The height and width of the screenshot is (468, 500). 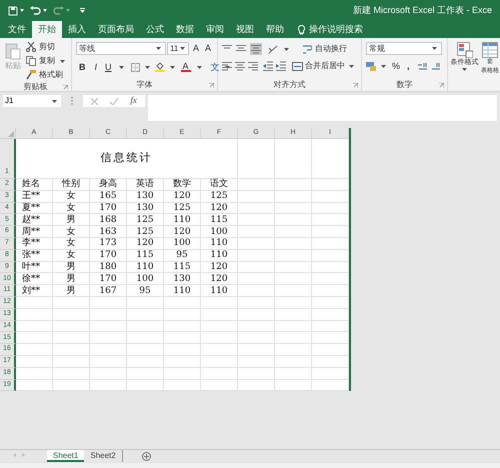 What do you see at coordinates (94, 101) in the screenshot?
I see `cancel-icon` at bounding box center [94, 101].